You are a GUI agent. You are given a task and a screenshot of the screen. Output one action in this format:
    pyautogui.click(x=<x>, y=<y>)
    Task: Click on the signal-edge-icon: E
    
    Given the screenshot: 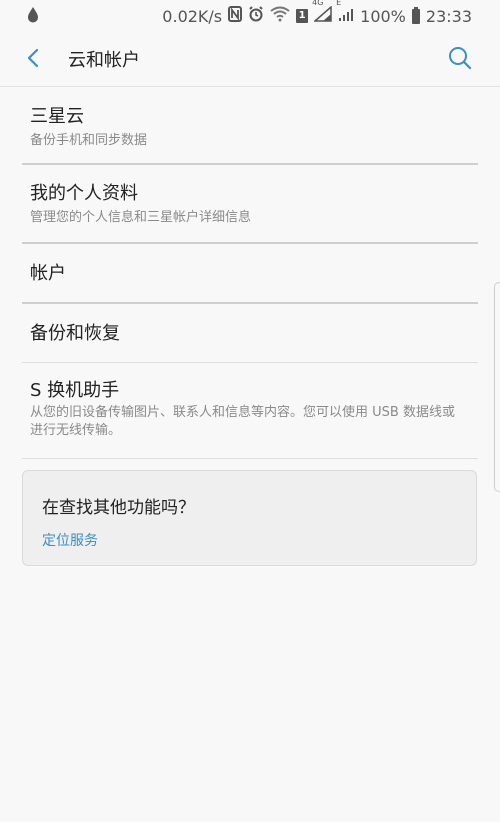 What is the action you would take?
    pyautogui.click(x=345, y=13)
    